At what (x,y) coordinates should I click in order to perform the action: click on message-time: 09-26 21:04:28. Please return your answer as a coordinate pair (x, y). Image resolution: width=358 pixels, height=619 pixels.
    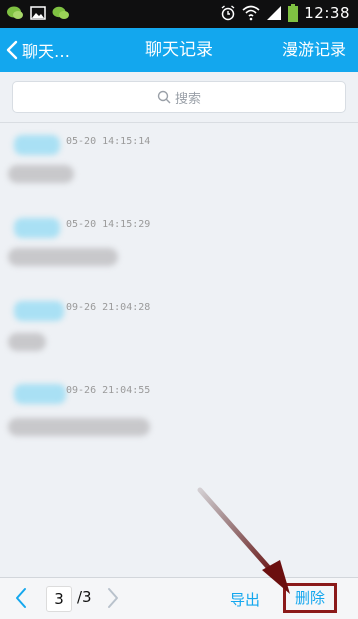
    Looking at the image, I should click on (108, 307).